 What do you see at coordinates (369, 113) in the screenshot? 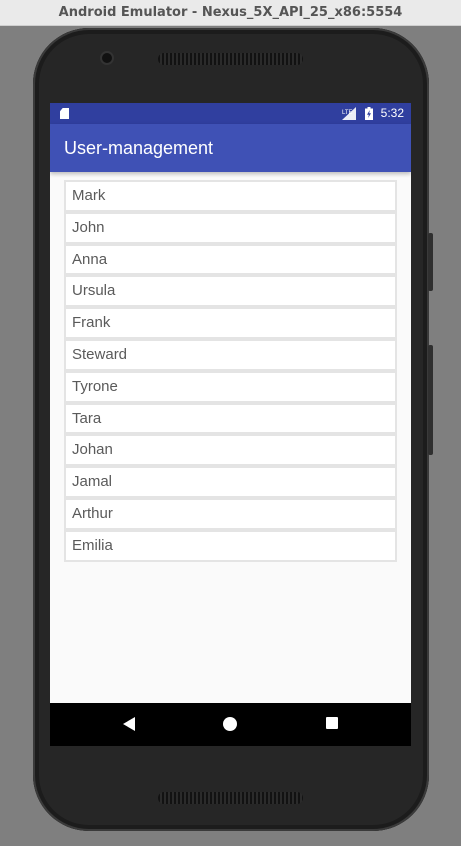
I see `battery-charging-icon` at bounding box center [369, 113].